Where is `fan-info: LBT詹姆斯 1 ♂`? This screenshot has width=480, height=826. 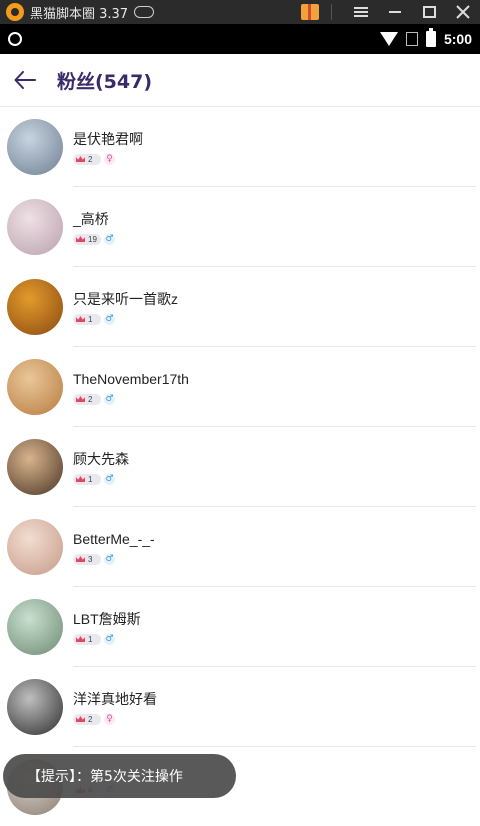
fan-info: LBT詹姆斯 1 ♂ is located at coordinates (107, 627).